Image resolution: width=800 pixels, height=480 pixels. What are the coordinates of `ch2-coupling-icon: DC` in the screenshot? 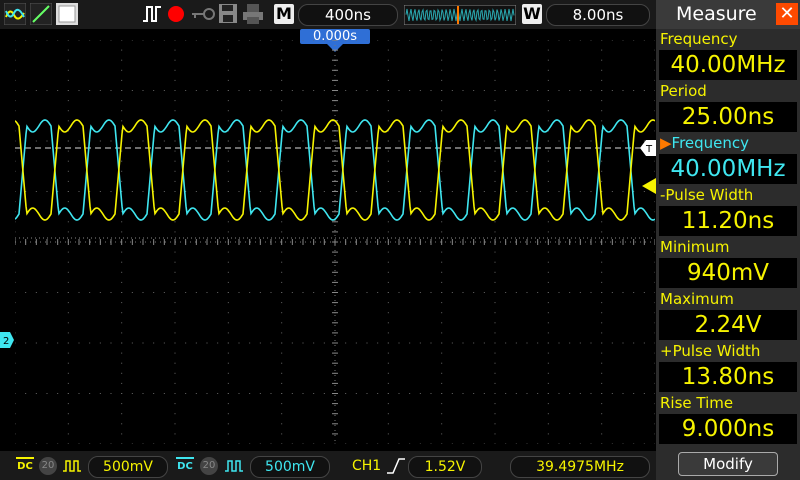 It's located at (185, 467).